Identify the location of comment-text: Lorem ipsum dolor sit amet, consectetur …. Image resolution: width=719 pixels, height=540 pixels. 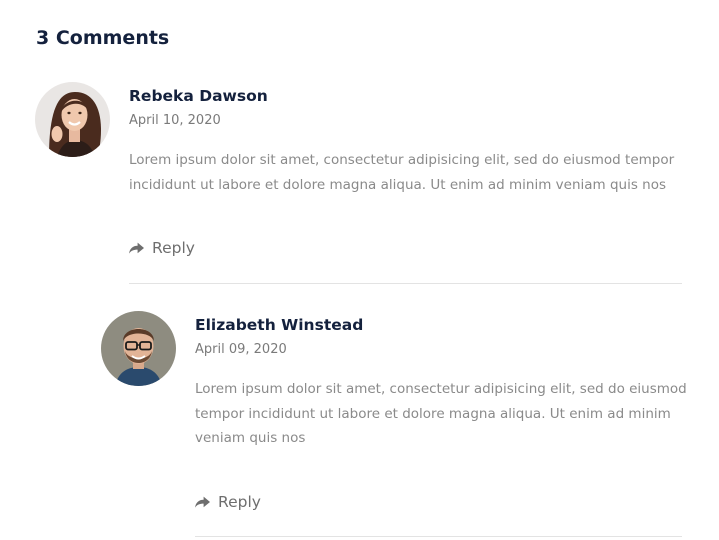
(441, 413).